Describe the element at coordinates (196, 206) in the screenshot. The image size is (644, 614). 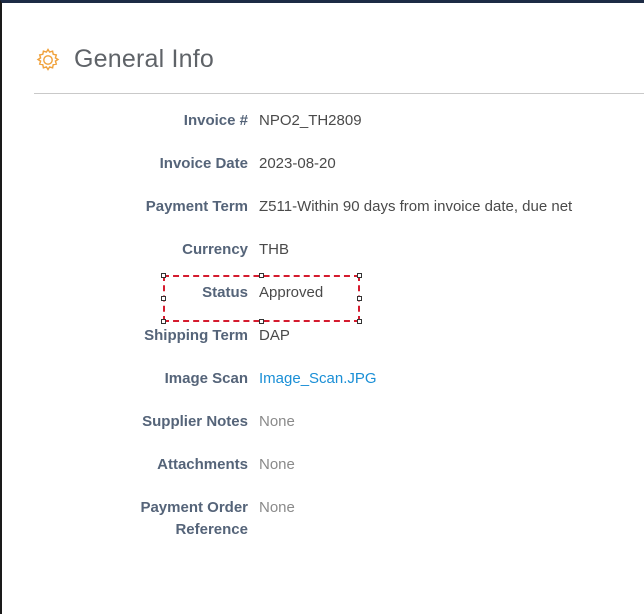
I see `field-label: Payment Term` at that location.